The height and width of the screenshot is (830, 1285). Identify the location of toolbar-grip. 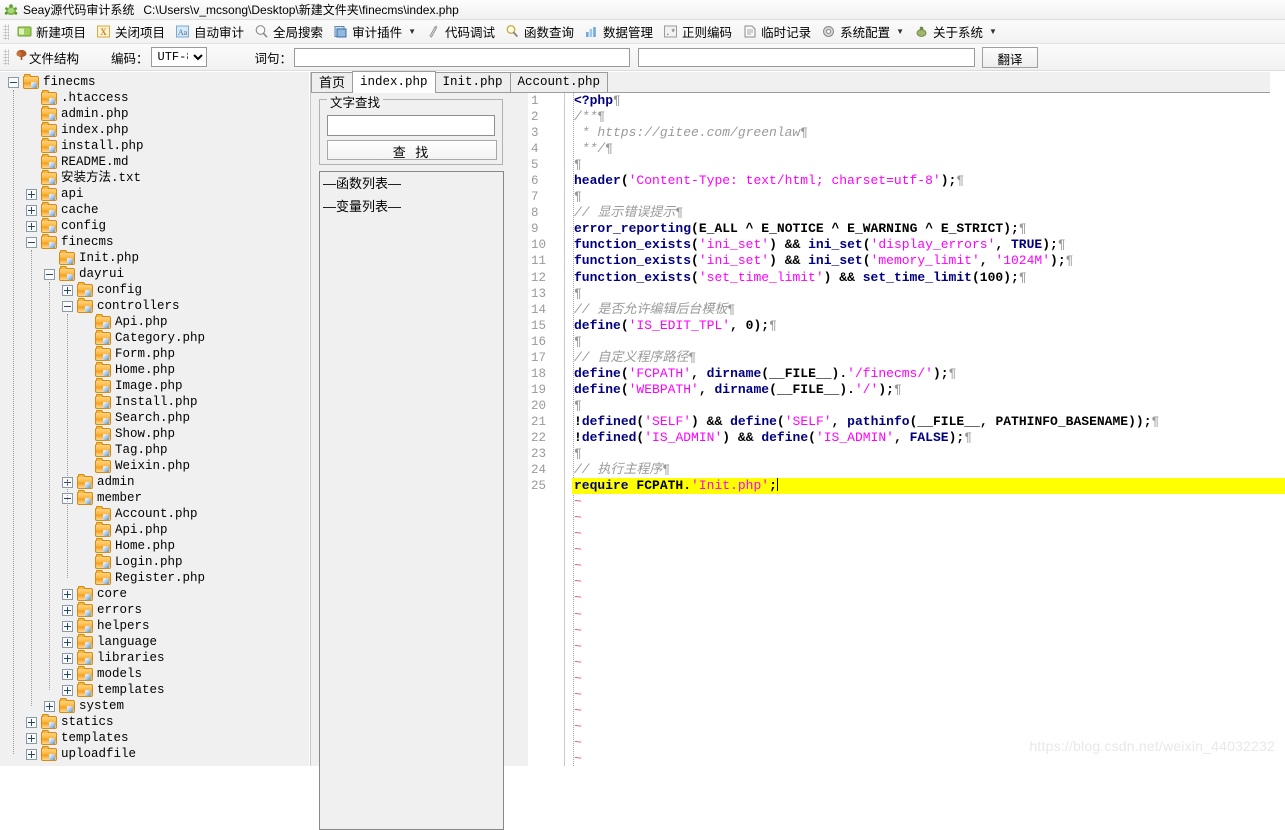
(6, 31).